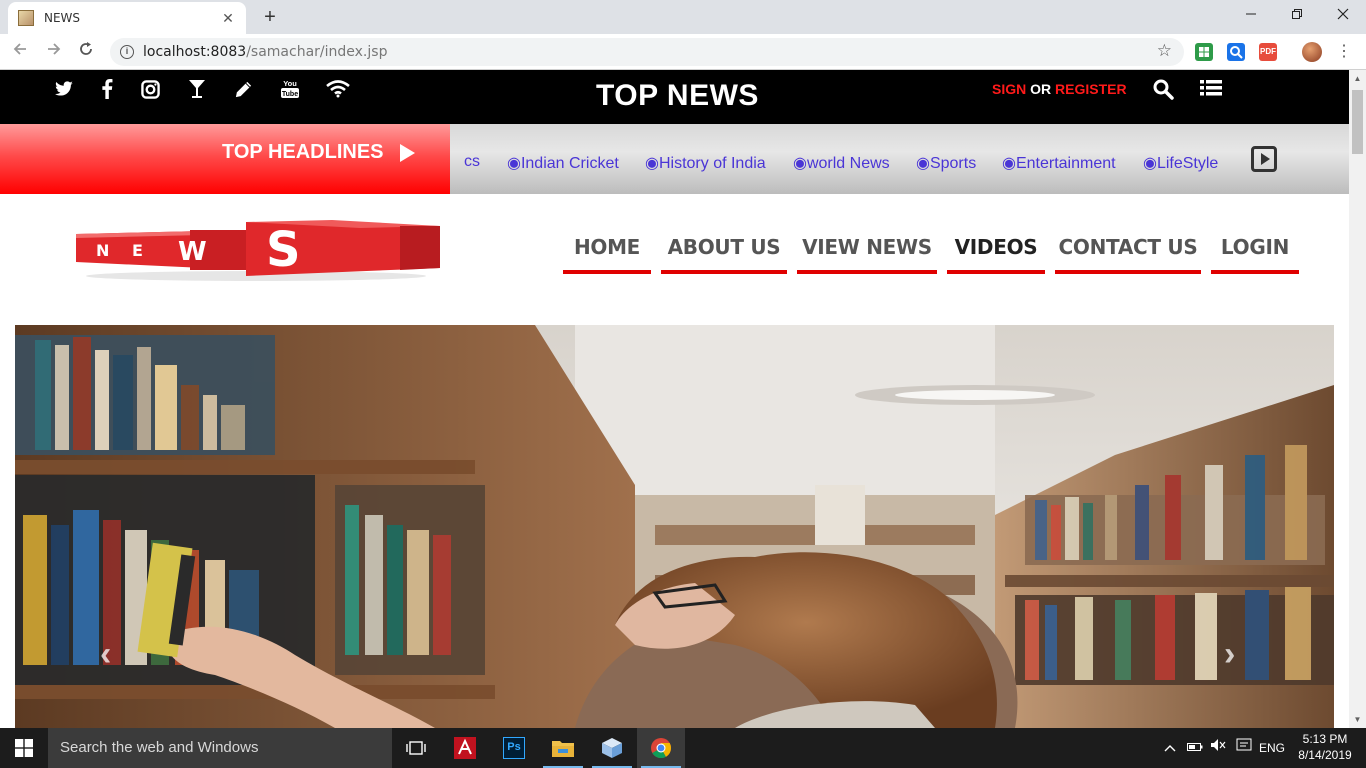  I want to click on action-center-icon, so click(1244, 748).